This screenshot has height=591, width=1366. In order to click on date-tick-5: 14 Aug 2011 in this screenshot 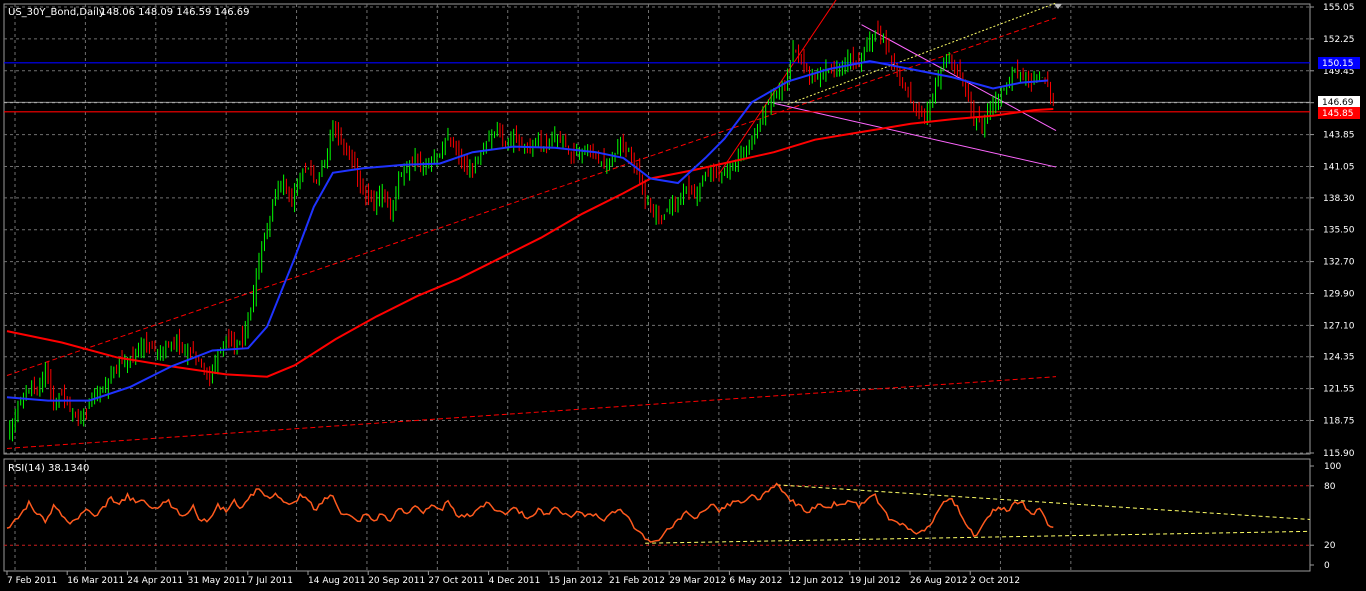, I will do `click(337, 581)`.